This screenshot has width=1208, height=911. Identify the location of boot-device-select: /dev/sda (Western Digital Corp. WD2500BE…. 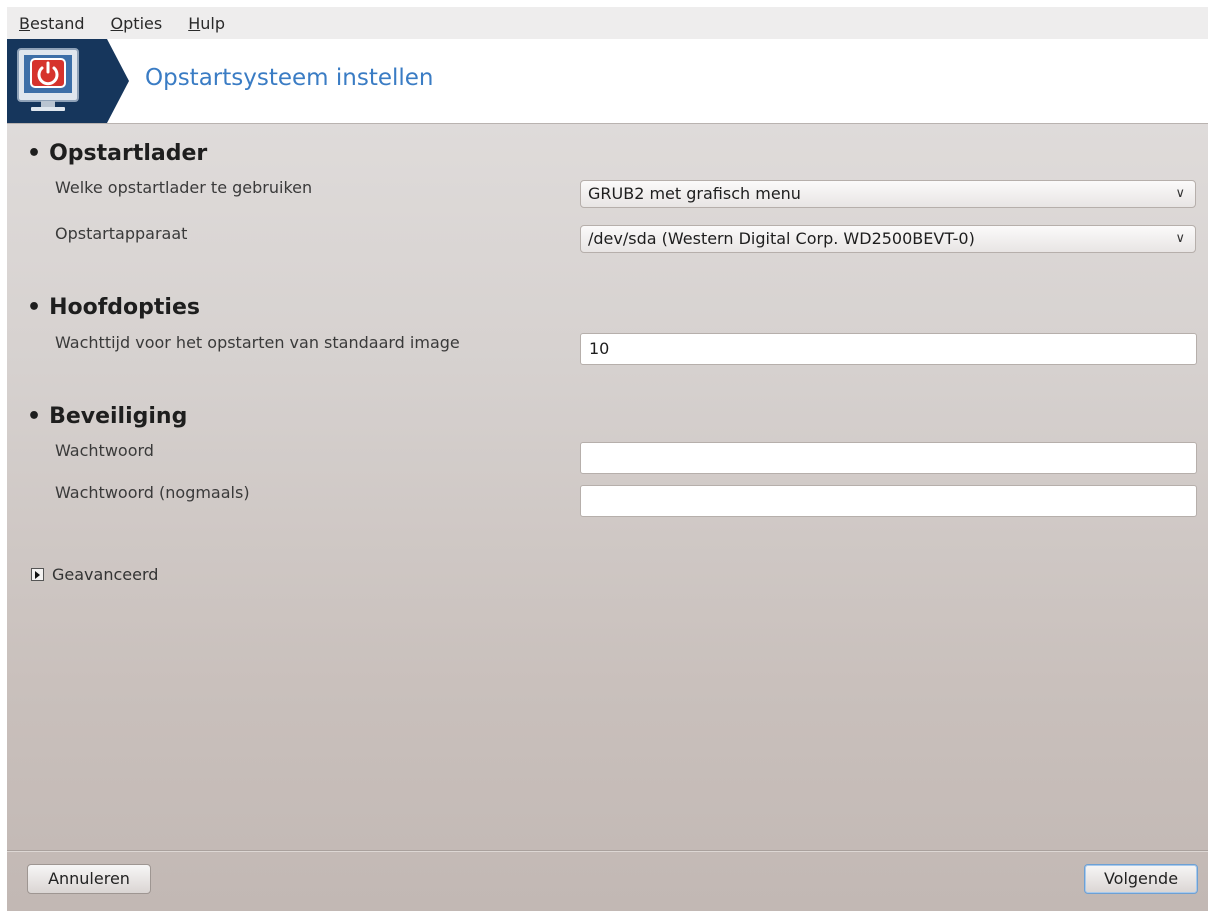
(888, 239).